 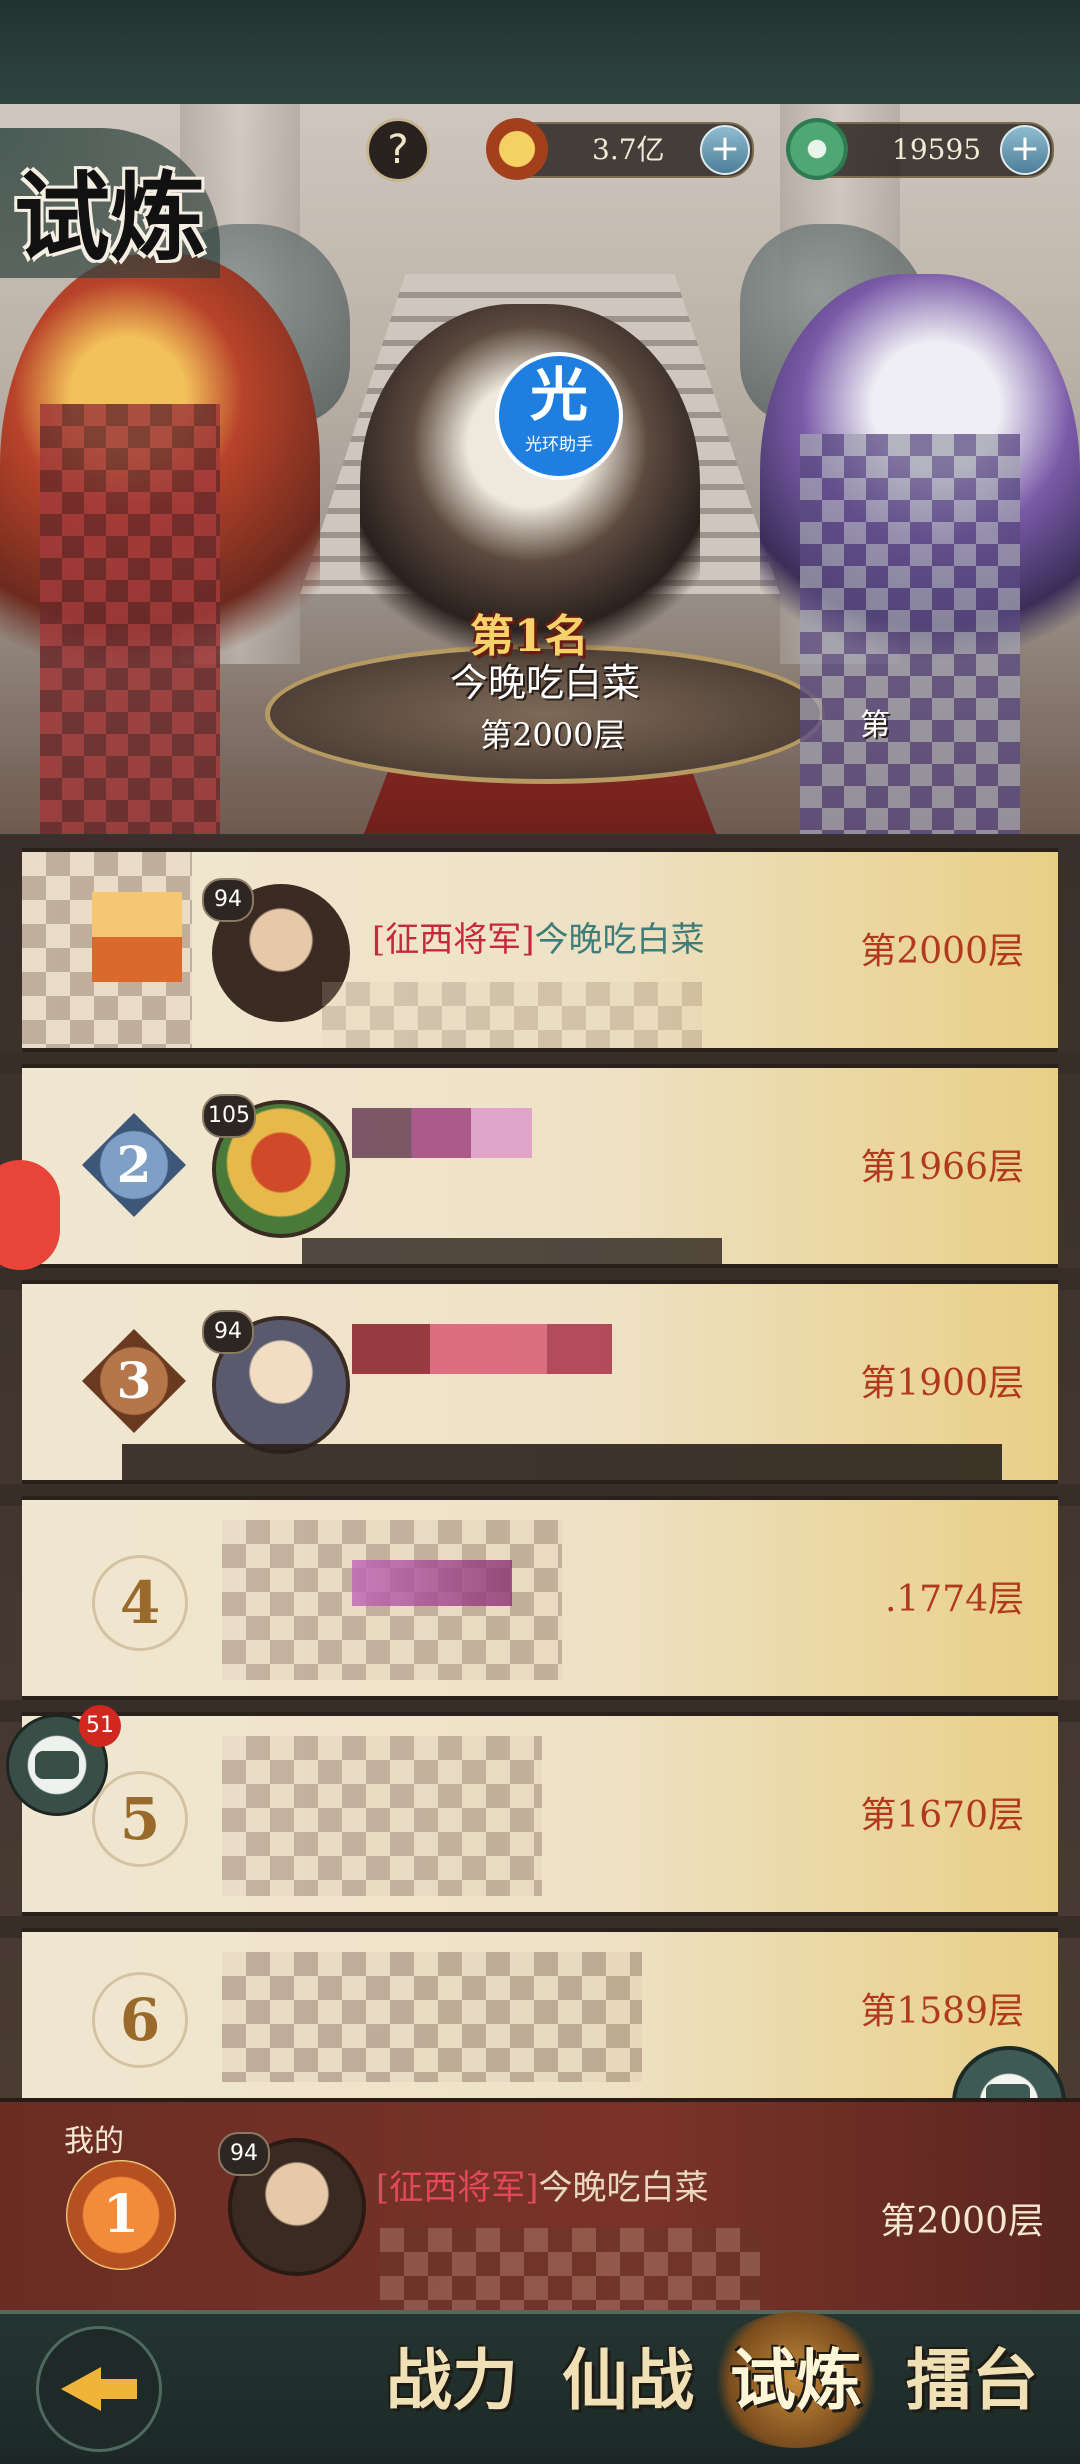 What do you see at coordinates (110, 217) in the screenshot?
I see `page-title: 试炼` at bounding box center [110, 217].